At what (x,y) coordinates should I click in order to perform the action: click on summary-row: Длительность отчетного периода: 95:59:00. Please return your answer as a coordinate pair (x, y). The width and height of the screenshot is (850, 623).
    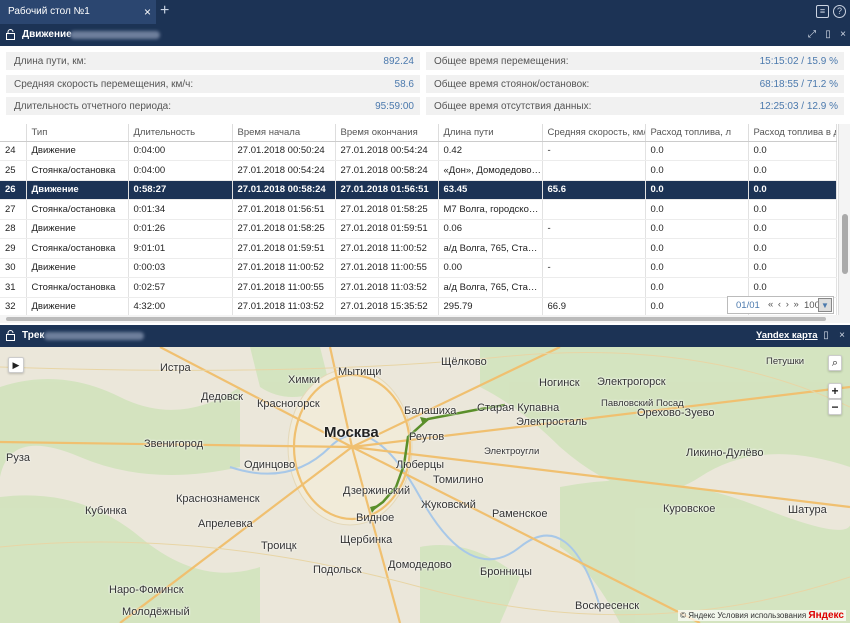
    Looking at the image, I should click on (213, 106).